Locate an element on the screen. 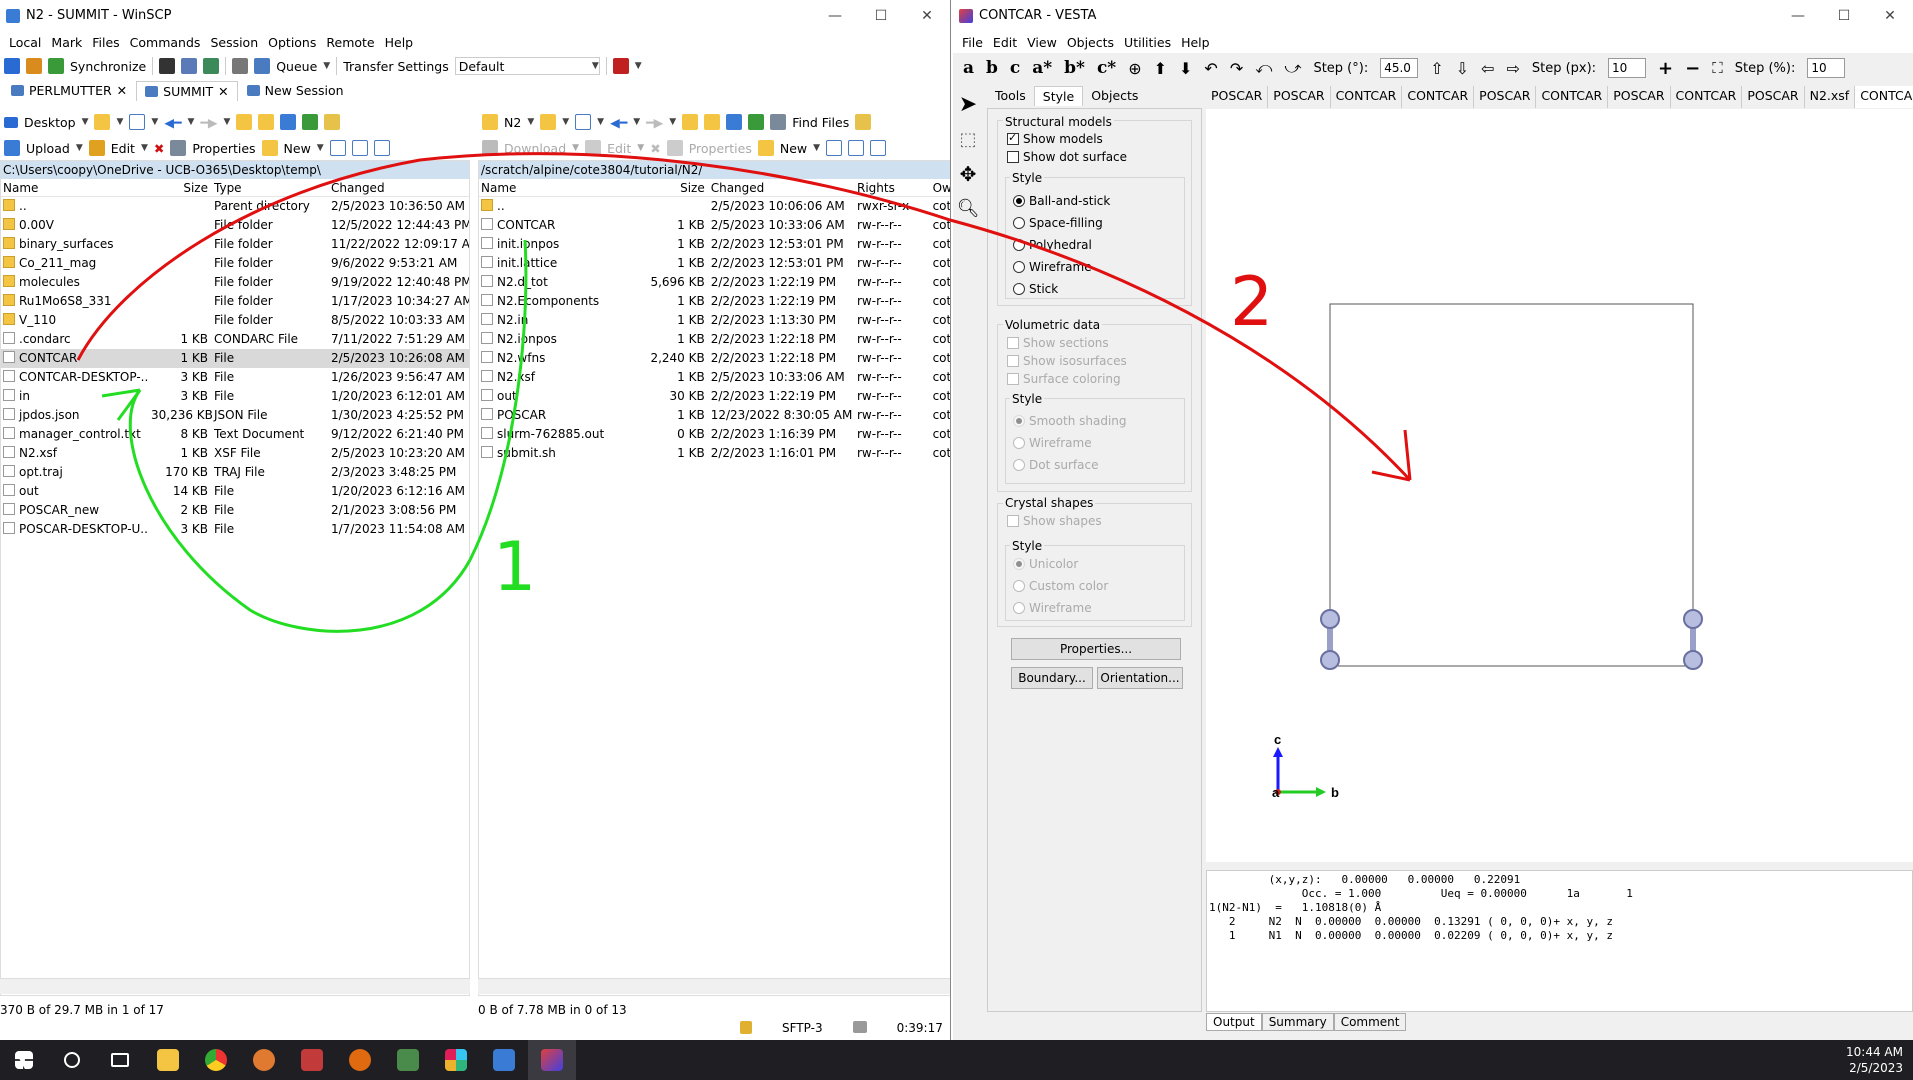 This screenshot has height=1080, width=1913. menu-utilities: Utilities is located at coordinates (1147, 42).